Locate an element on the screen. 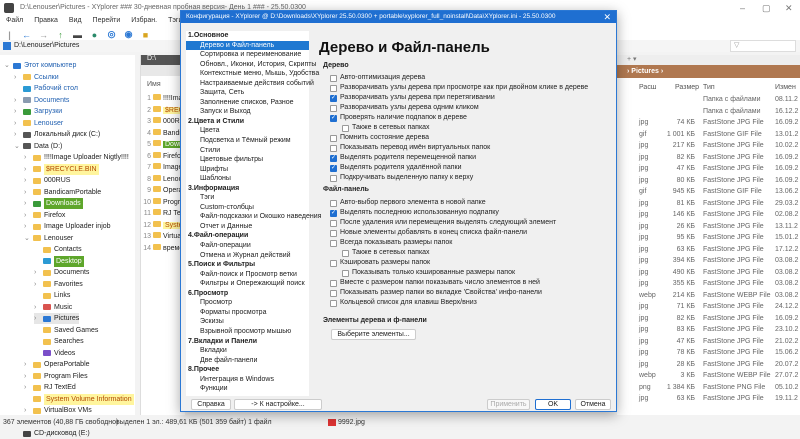 This screenshot has width=800, height=439. nav-item: Интеграция в Windows is located at coordinates (247, 380).